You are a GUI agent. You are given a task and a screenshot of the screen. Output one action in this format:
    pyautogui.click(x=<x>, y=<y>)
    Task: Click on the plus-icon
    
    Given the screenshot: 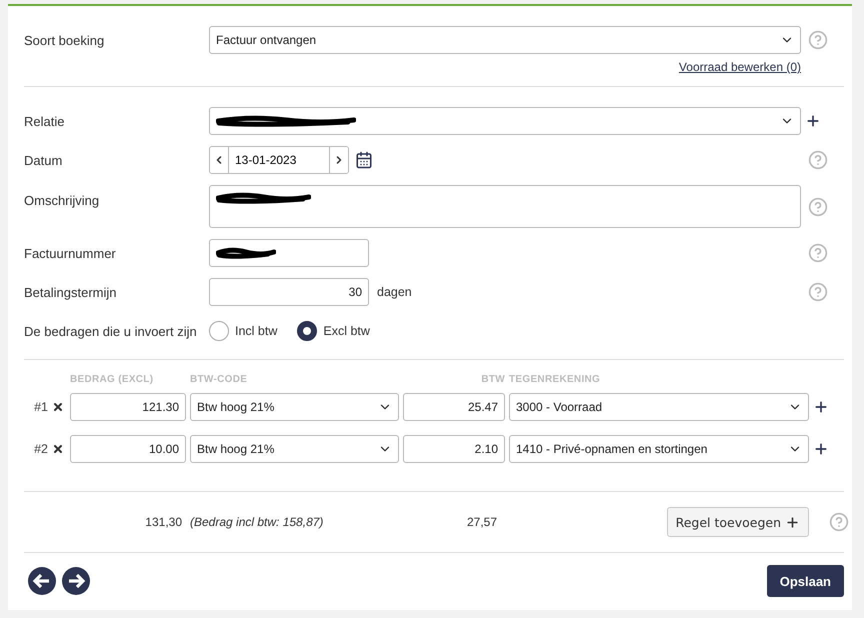 What is the action you would take?
    pyautogui.click(x=792, y=522)
    